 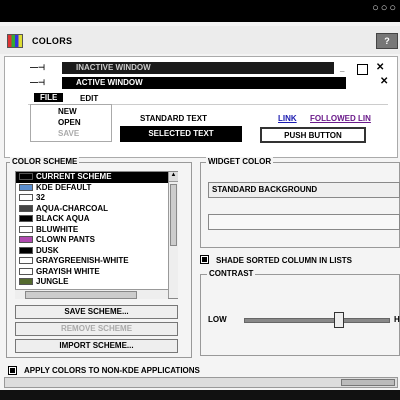 What do you see at coordinates (231, 273) in the screenshot?
I see `contrast-label: CONTRAST` at bounding box center [231, 273].